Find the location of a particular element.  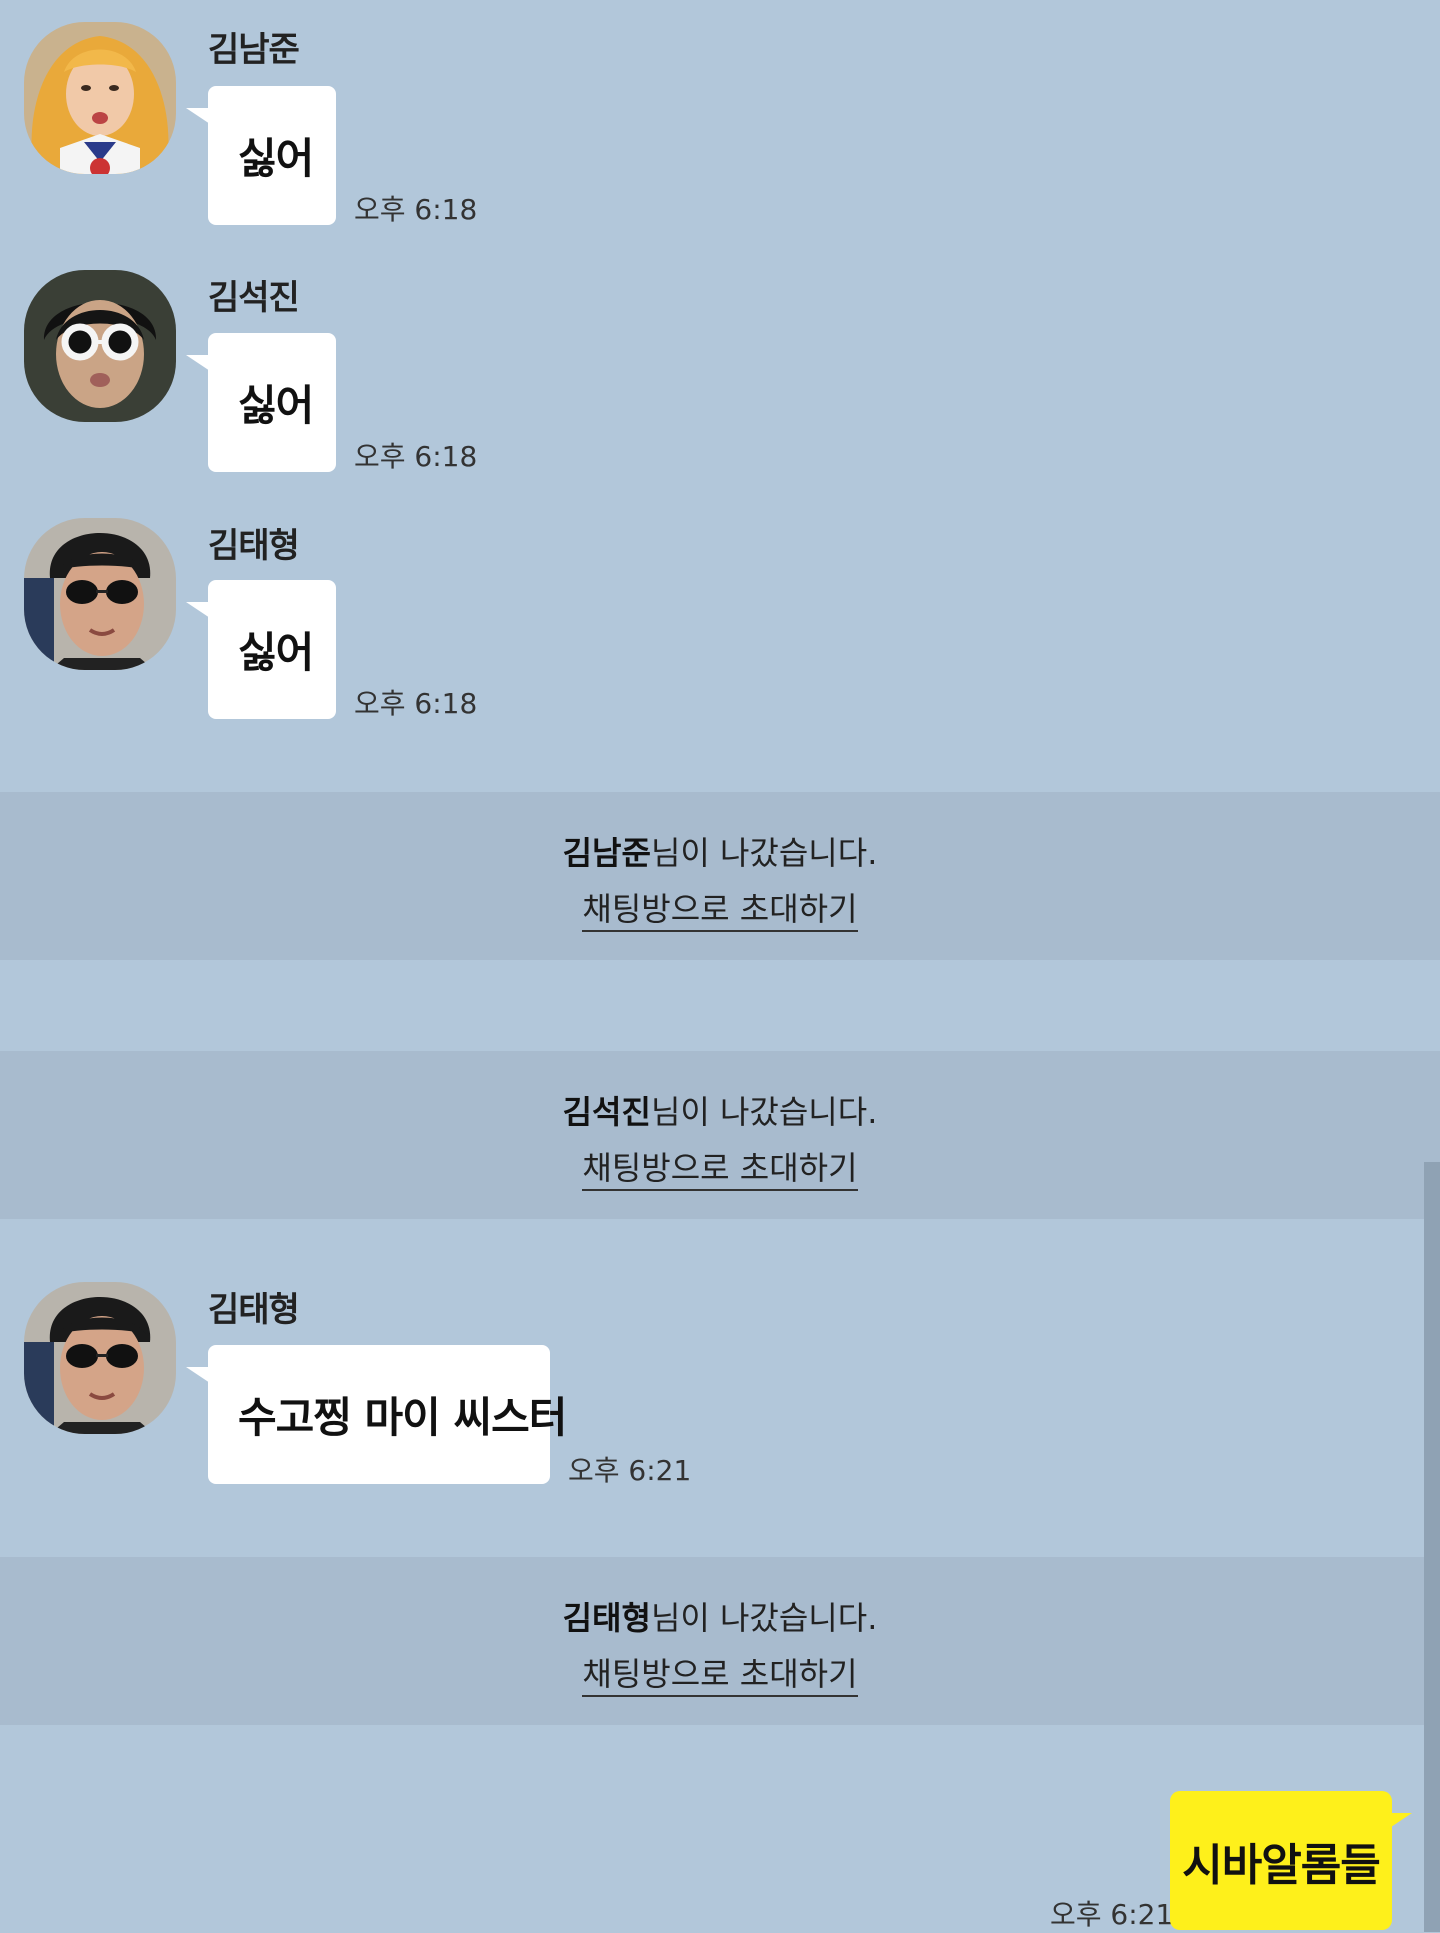

message-time: 오후 6:21 is located at coordinates (630, 1470).